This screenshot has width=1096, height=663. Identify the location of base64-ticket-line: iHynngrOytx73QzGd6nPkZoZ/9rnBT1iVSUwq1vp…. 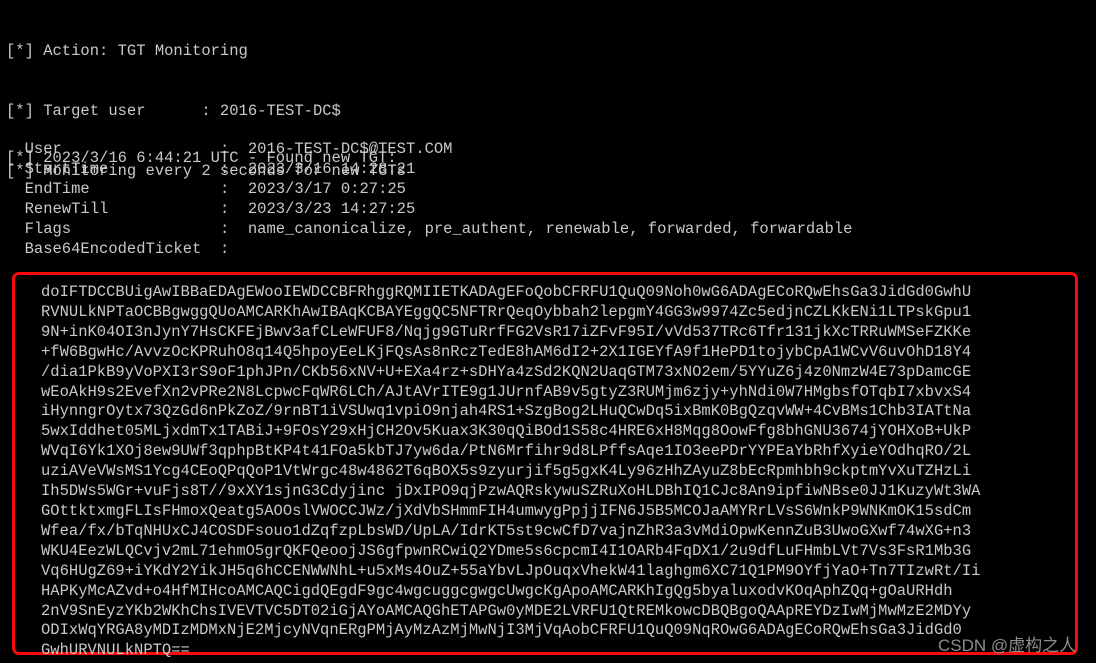
(506, 411).